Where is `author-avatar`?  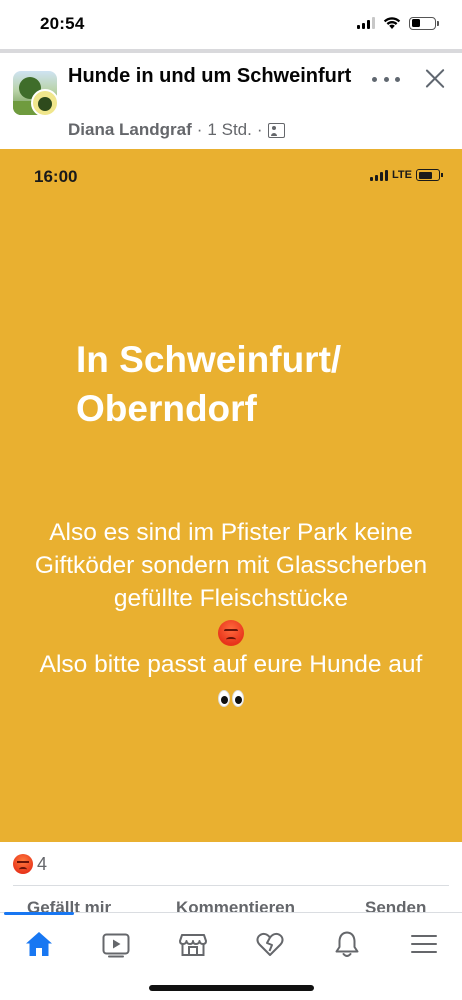
author-avatar is located at coordinates (45, 103).